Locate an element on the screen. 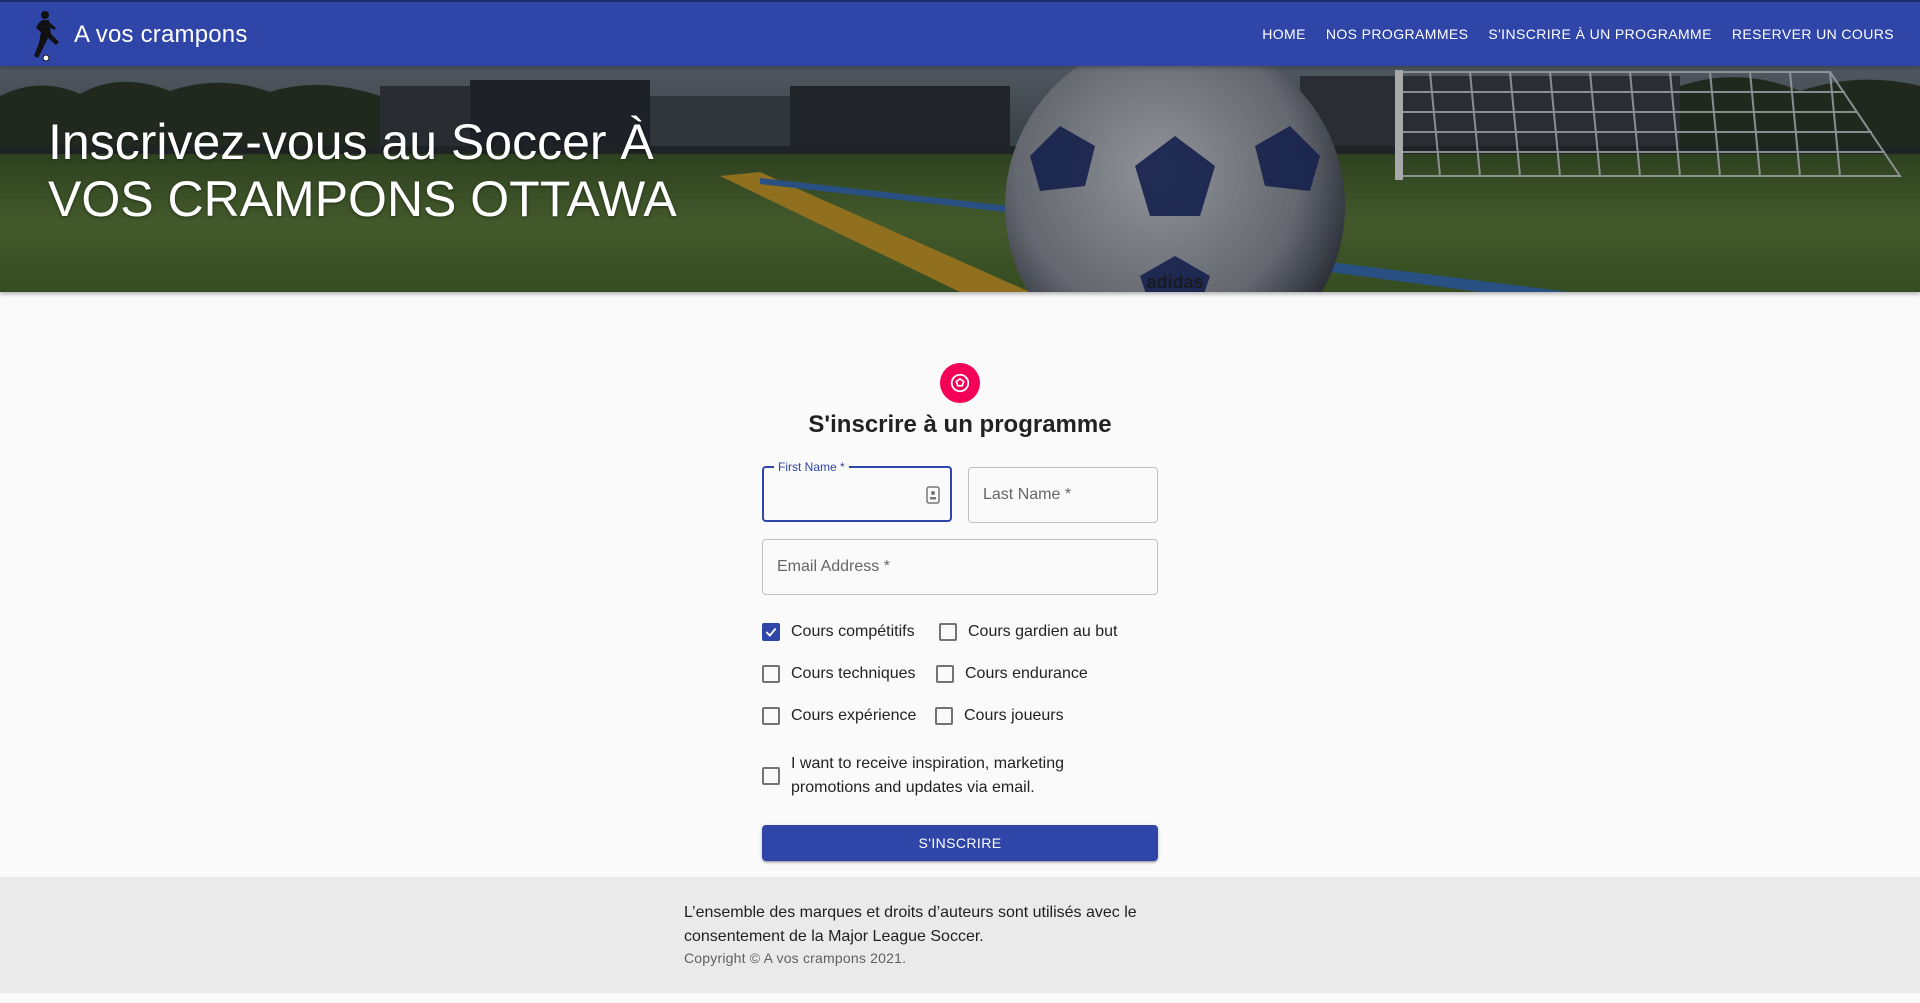 The width and height of the screenshot is (1920, 1003). soccer-ball-icon is located at coordinates (960, 383).